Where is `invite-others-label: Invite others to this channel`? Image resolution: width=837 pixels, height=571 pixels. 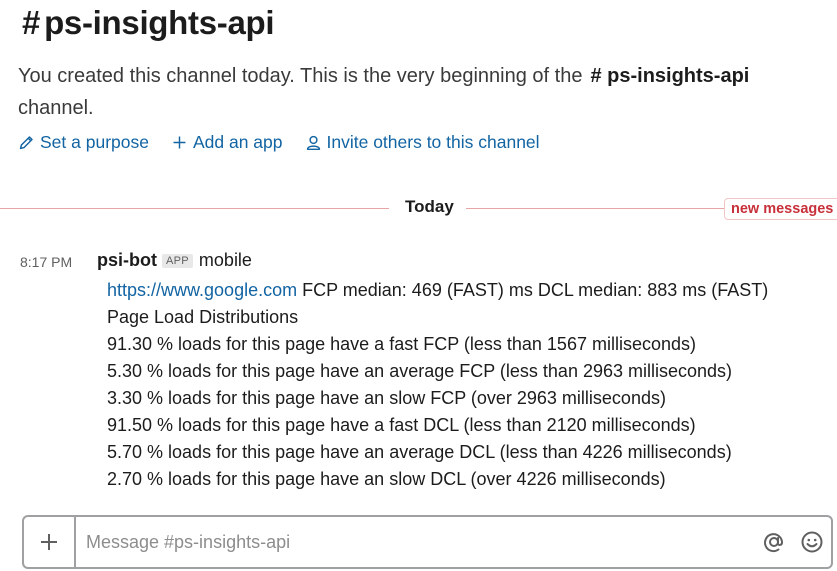
invite-others-label: Invite others to this channel is located at coordinates (433, 142).